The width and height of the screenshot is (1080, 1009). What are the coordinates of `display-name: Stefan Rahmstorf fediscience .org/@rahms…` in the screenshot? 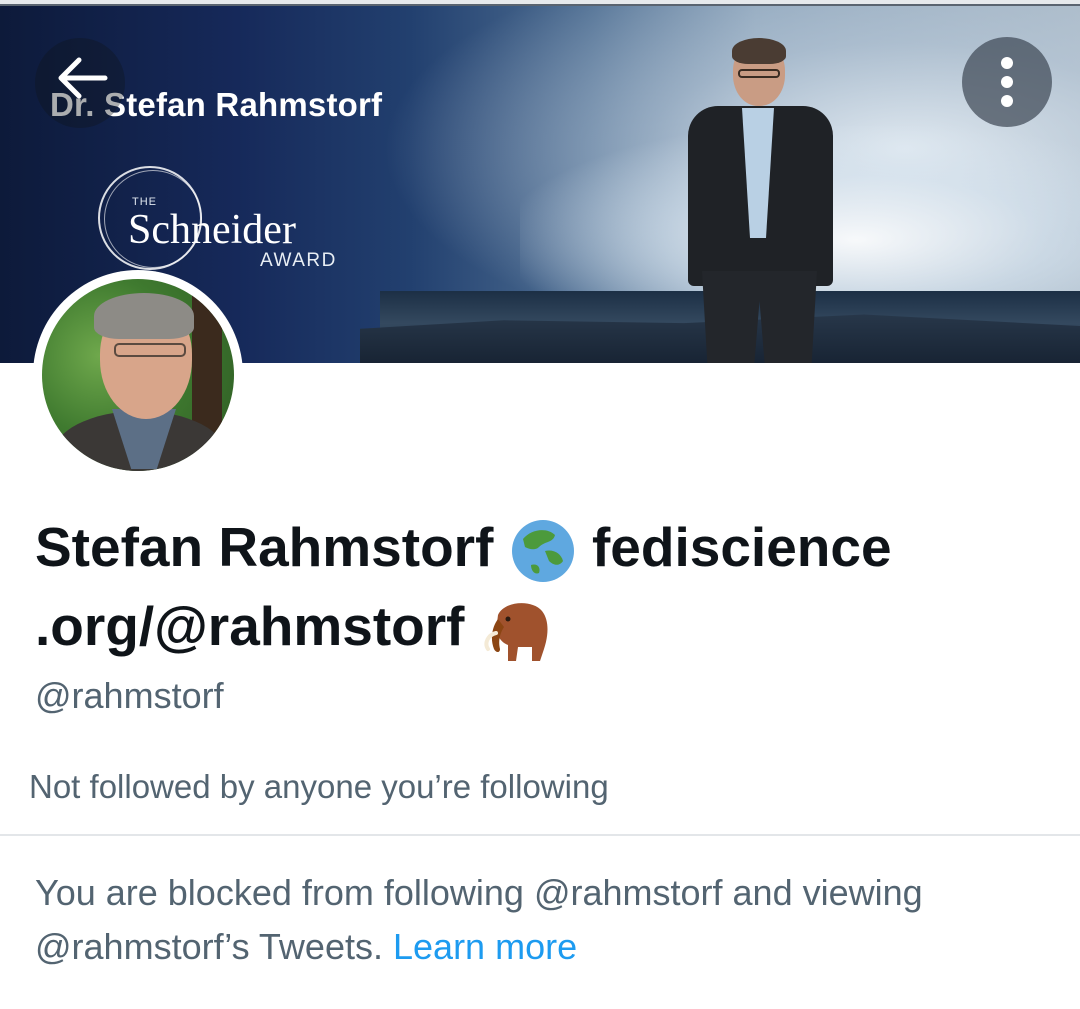 It's located at (540, 587).